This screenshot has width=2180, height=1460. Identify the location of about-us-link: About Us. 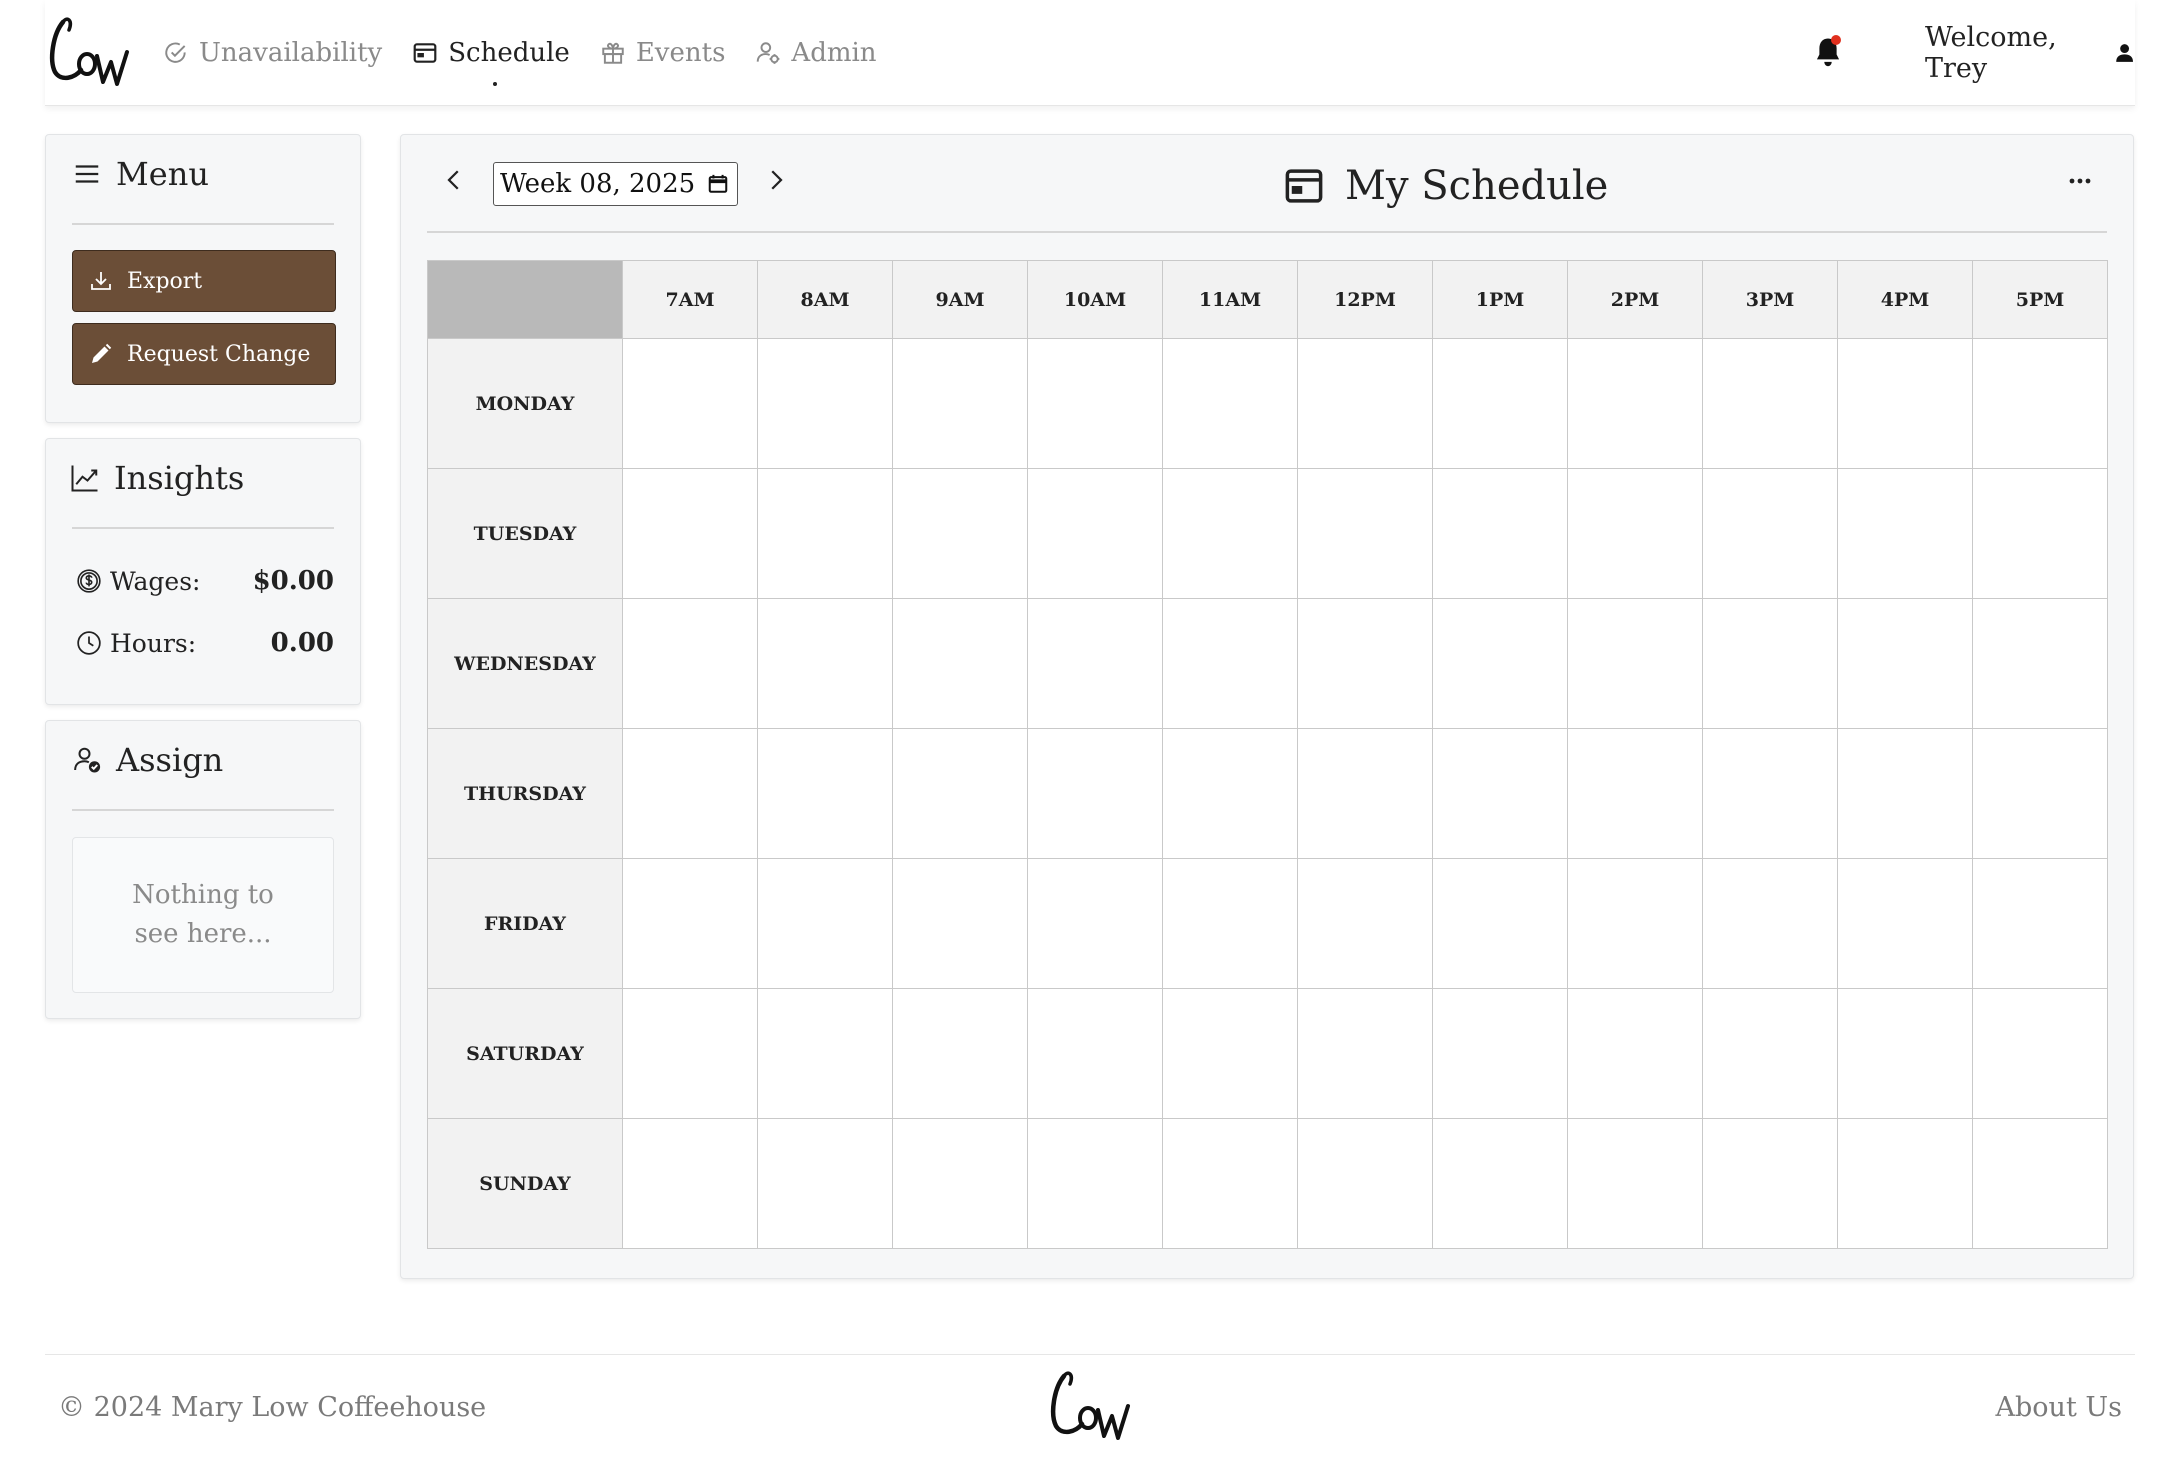
(2059, 1407).